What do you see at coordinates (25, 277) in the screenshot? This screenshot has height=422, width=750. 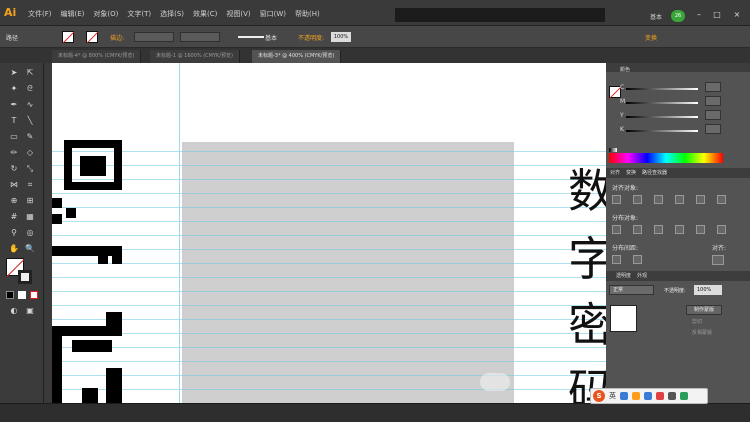 I see `stroke-swatch` at bounding box center [25, 277].